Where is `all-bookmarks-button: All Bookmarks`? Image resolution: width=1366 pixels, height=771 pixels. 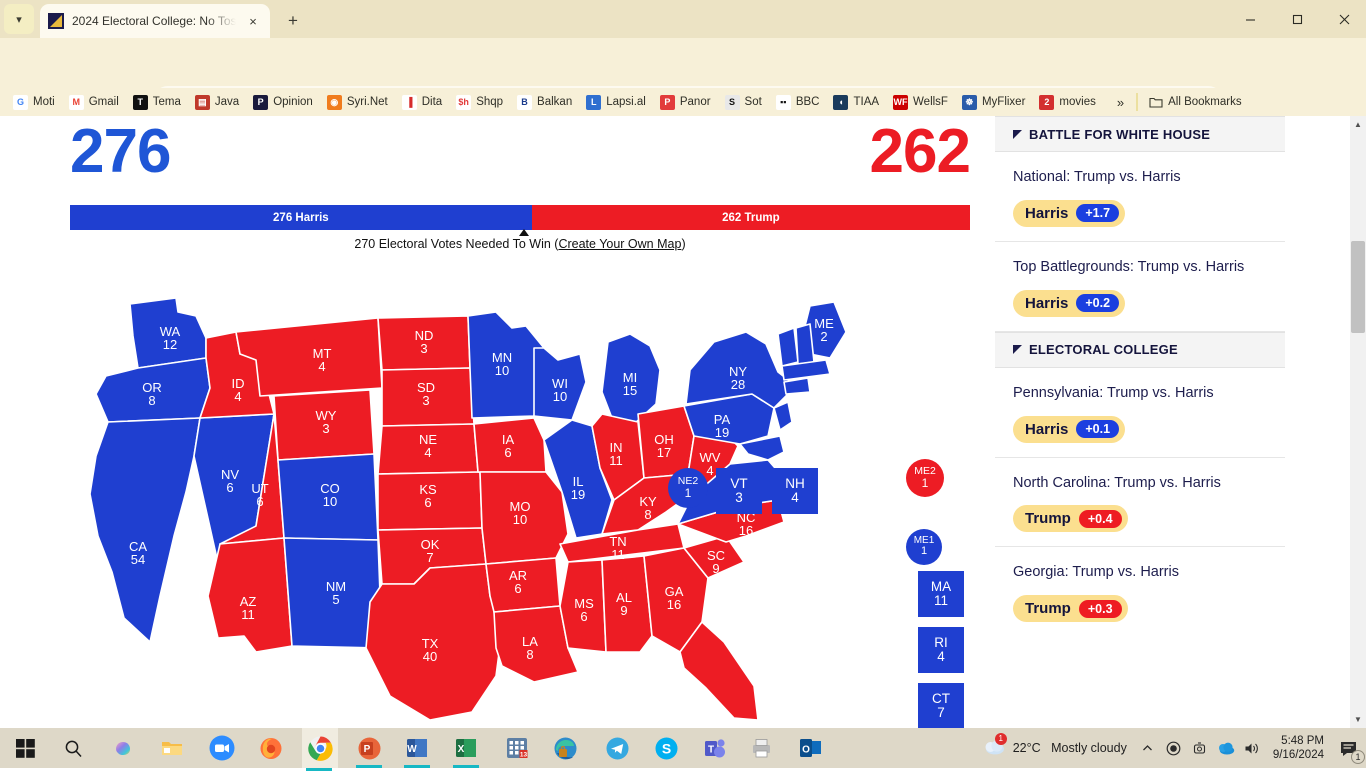 all-bookmarks-button: All Bookmarks is located at coordinates (1195, 102).